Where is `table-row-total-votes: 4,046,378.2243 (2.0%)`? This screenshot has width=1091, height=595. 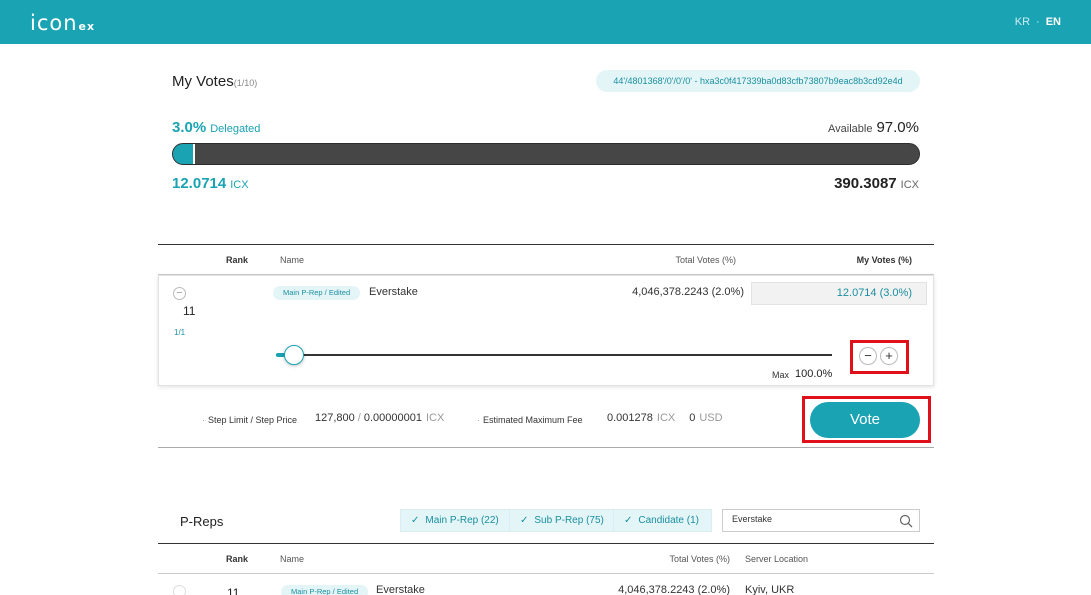 table-row-total-votes: 4,046,378.2243 (2.0%) is located at coordinates (674, 589).